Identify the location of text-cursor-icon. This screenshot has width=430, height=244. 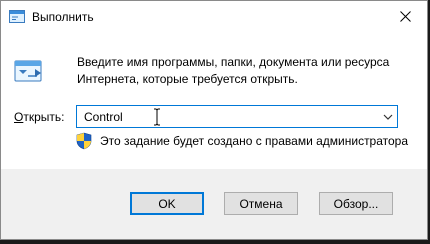
(157, 117).